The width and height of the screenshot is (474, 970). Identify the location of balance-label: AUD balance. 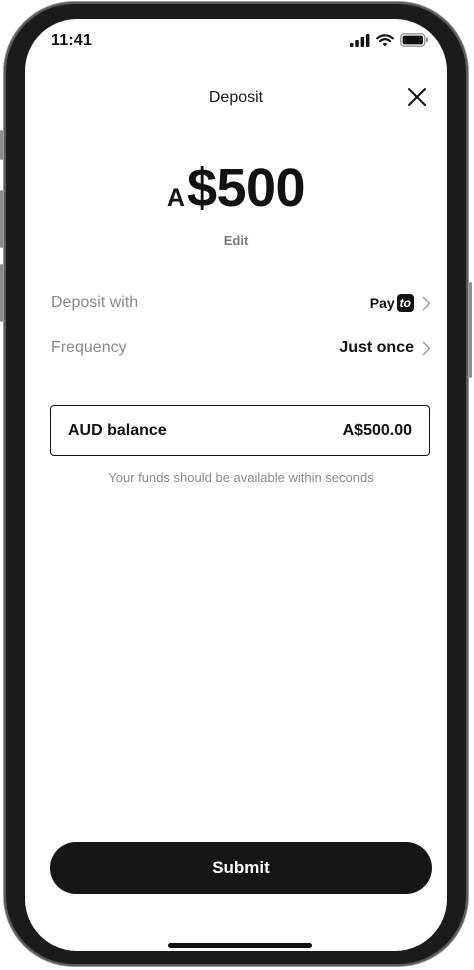
(117, 430).